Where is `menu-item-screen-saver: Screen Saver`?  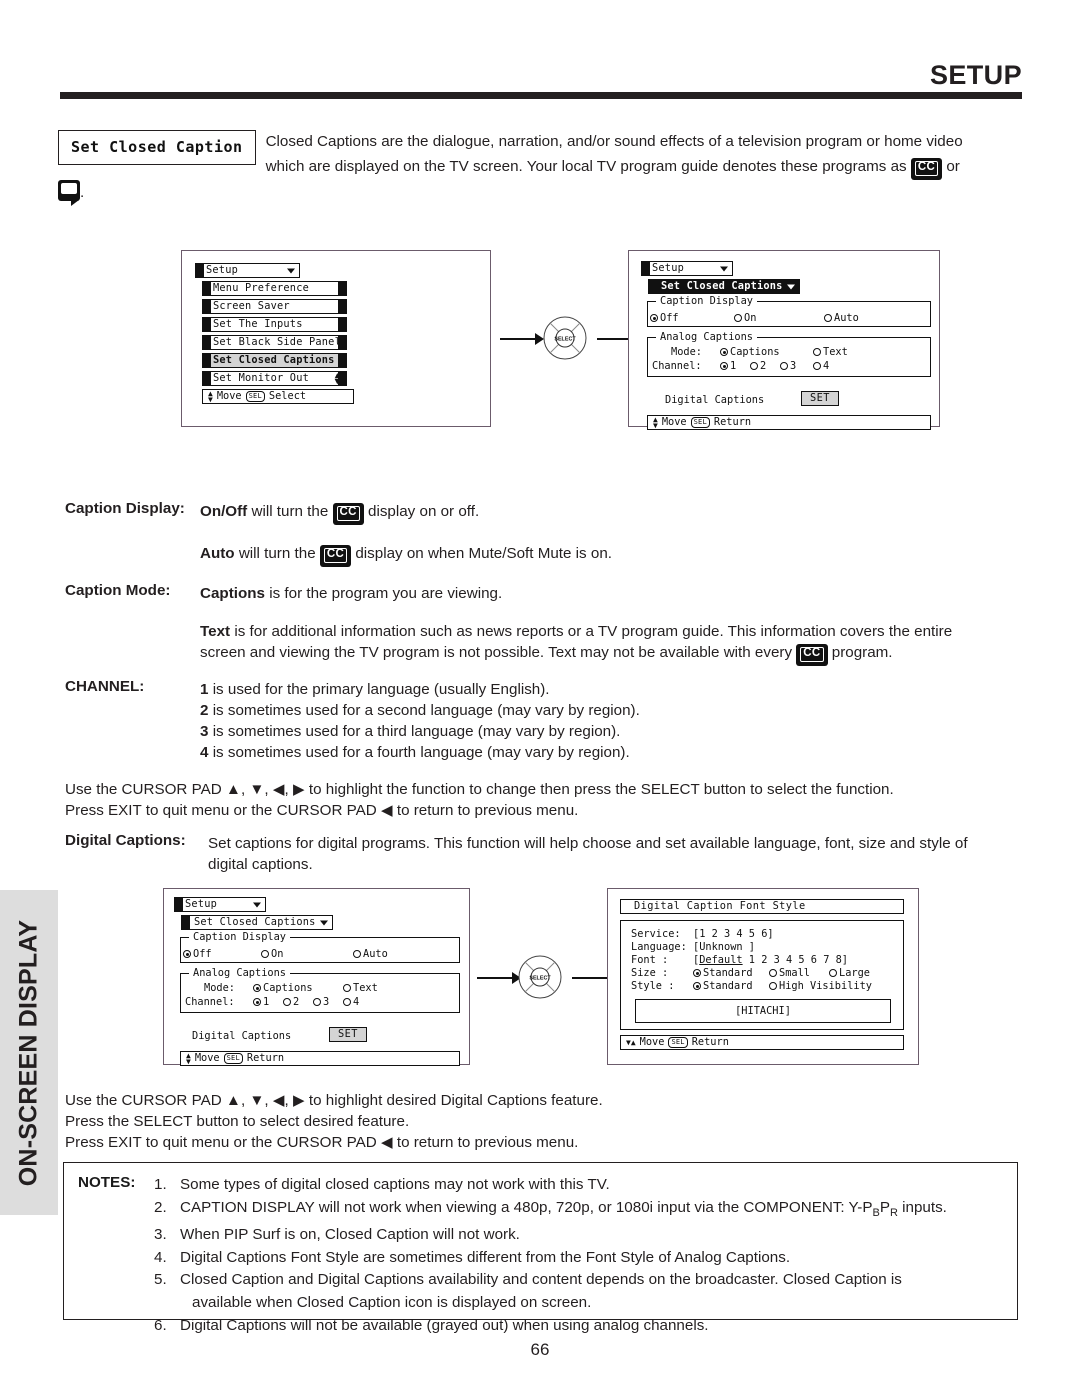 menu-item-screen-saver: Screen Saver is located at coordinates (274, 306).